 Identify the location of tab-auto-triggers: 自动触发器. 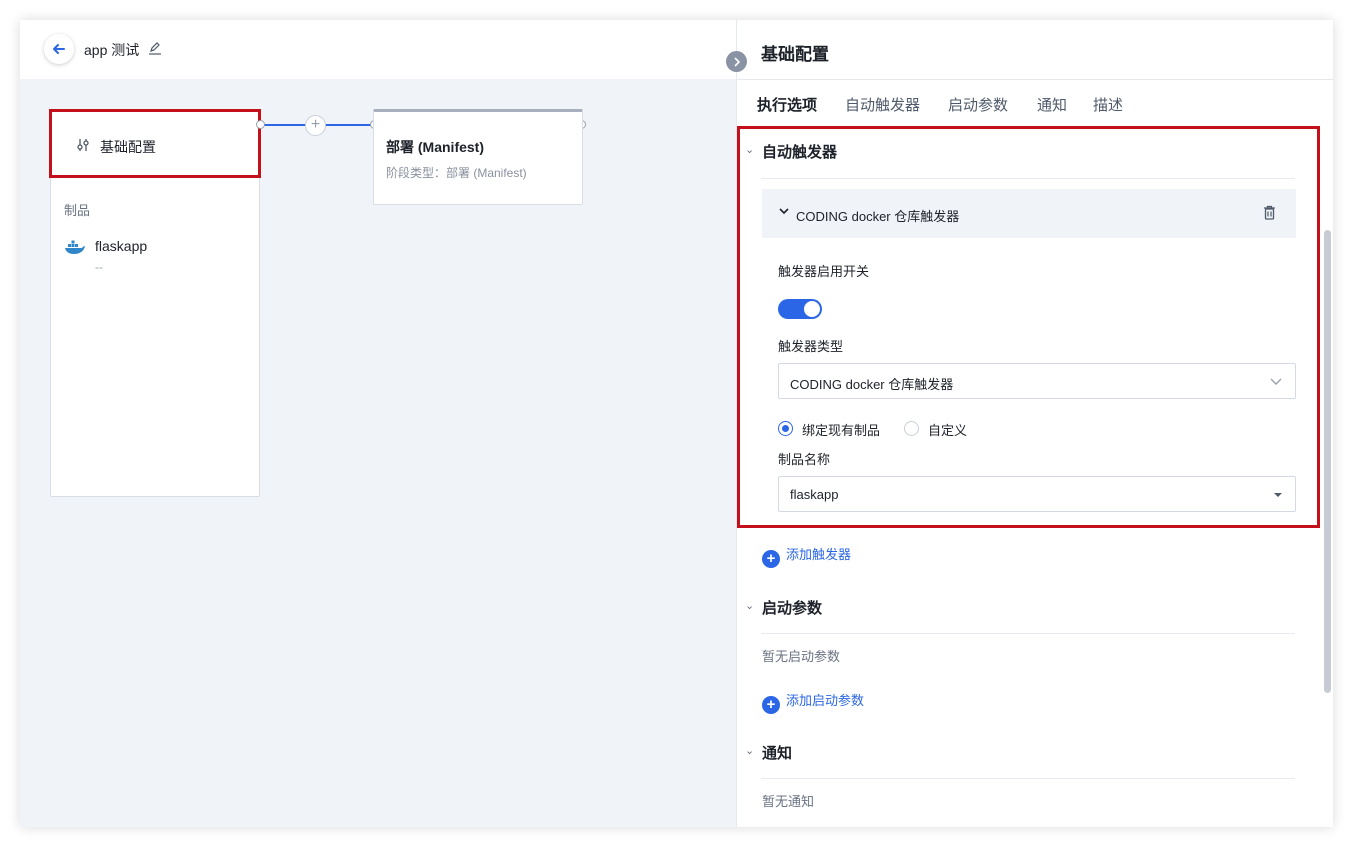
(882, 104).